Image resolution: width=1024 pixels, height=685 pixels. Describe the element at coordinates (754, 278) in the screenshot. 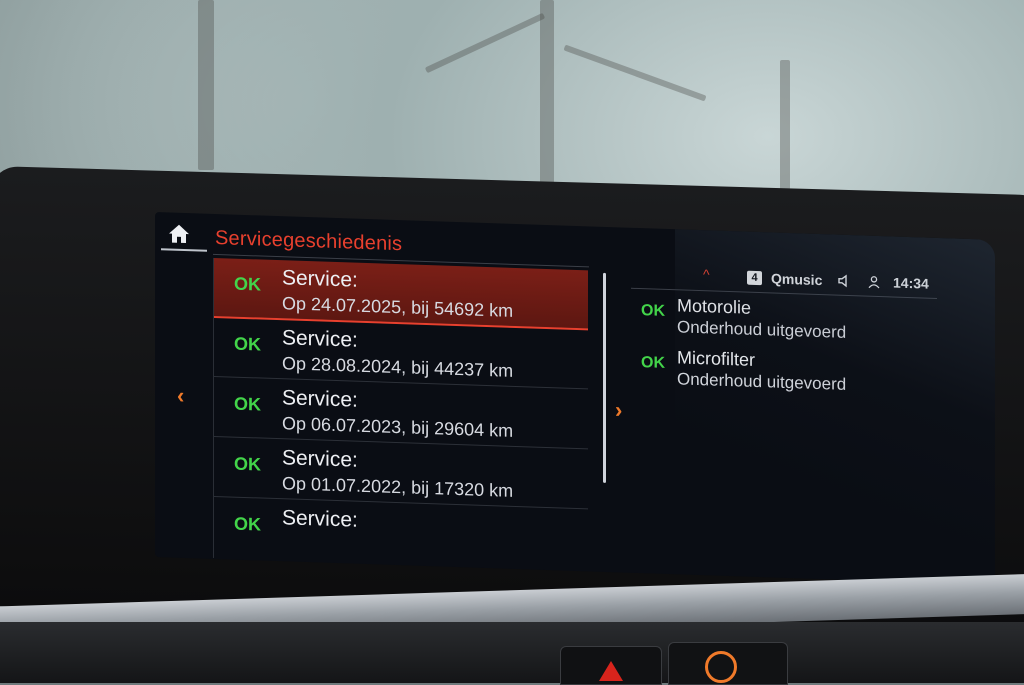

I see `radio-preset-badge: 4` at that location.